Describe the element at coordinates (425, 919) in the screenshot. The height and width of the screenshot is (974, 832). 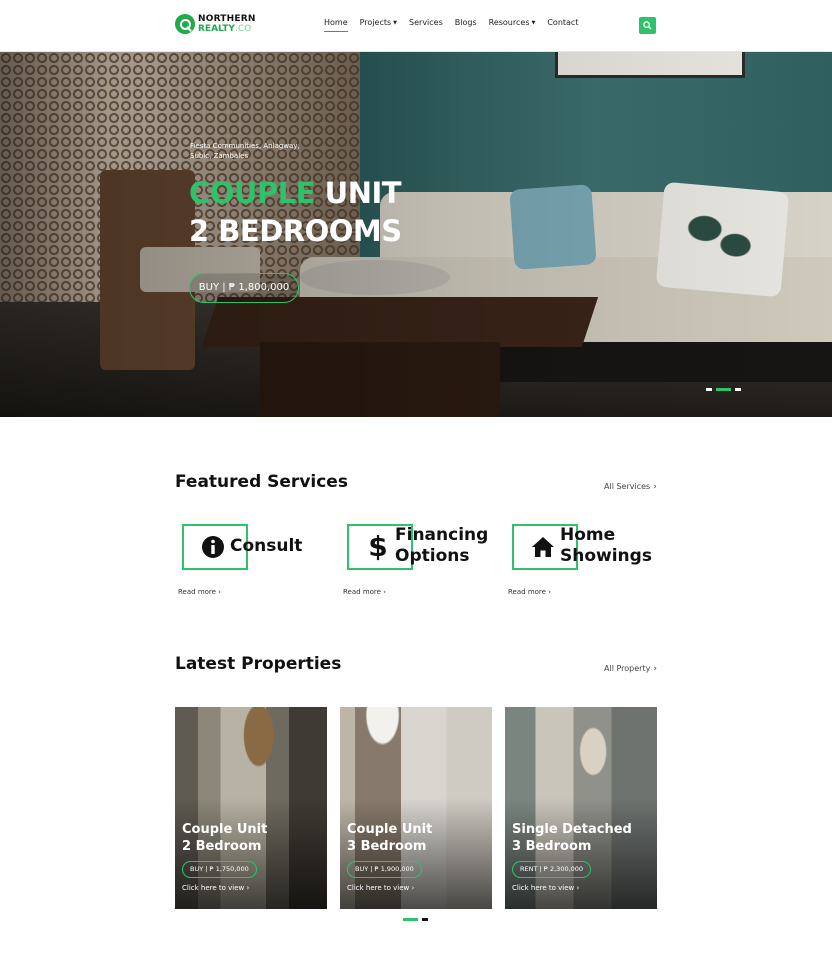
I see `pager-dot` at that location.